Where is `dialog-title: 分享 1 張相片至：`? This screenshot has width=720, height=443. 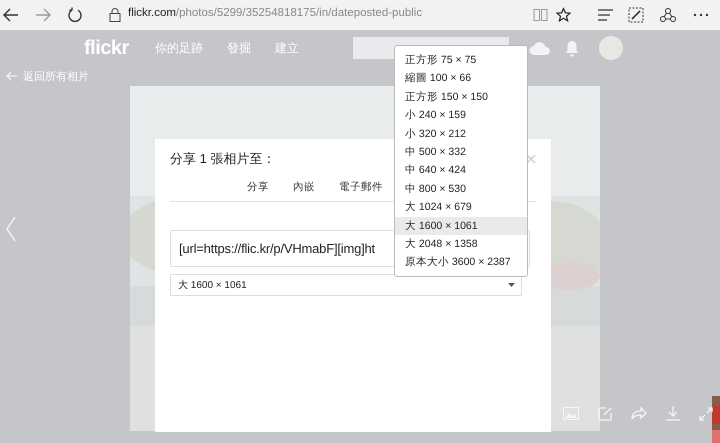 dialog-title: 分享 1 張相片至： is located at coordinates (223, 159).